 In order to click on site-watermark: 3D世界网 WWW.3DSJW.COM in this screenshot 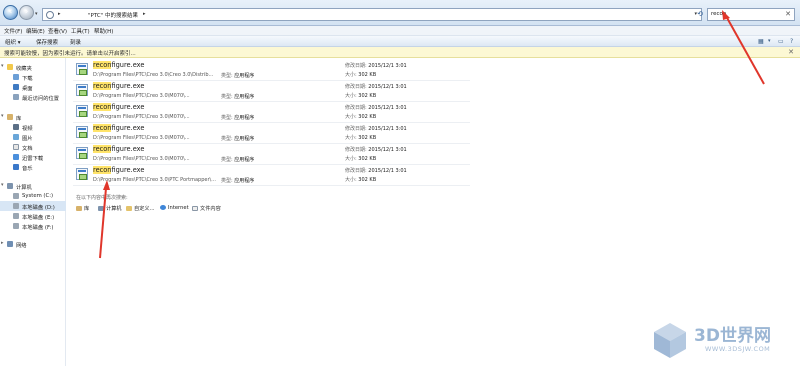, I will do `click(724, 341)`.